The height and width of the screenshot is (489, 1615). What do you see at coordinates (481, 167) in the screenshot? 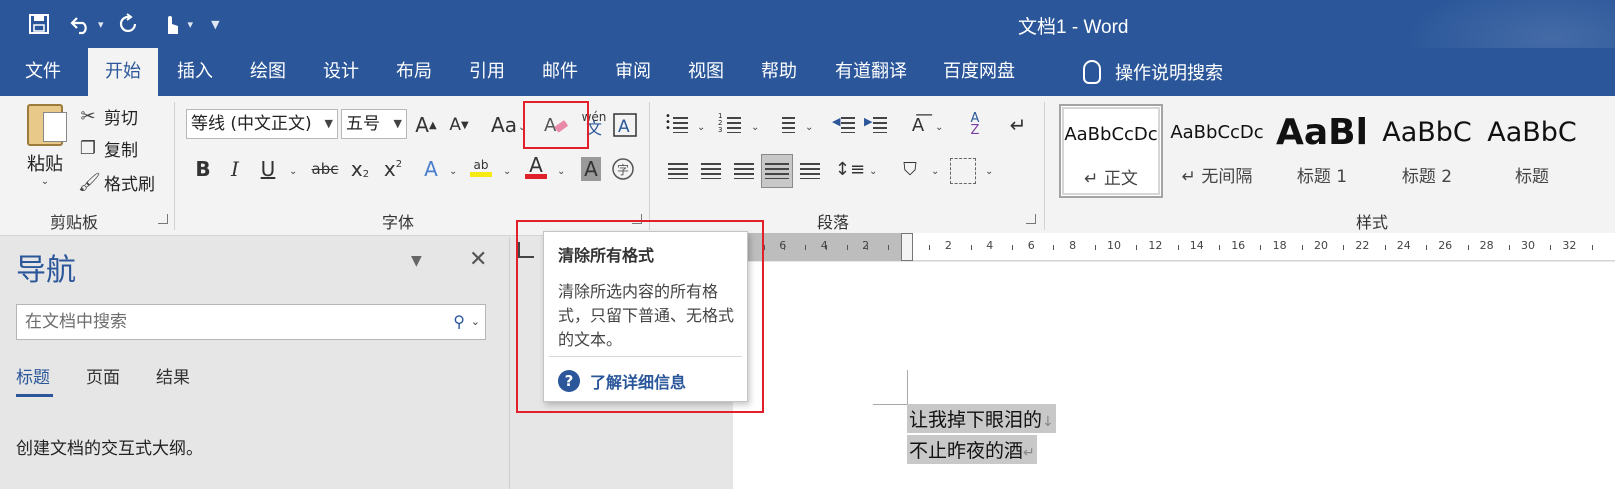
I see `highlighter-icon: ab` at bounding box center [481, 167].